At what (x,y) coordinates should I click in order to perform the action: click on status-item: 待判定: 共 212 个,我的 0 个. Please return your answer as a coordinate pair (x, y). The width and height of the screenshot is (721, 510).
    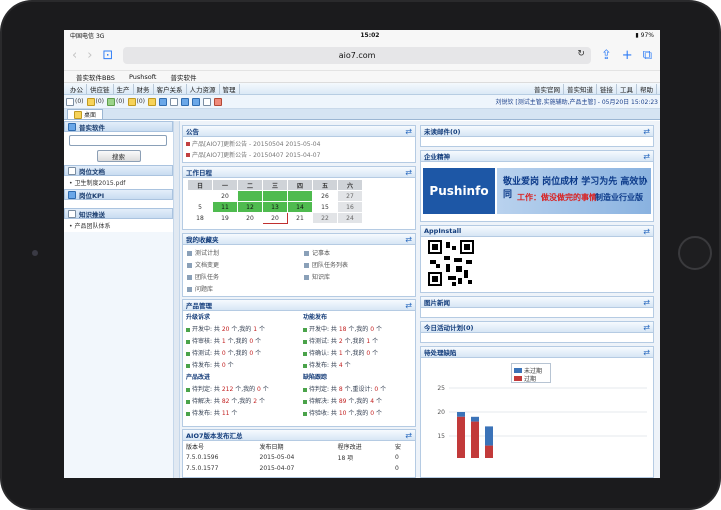
    Looking at the image, I should click on (244, 388).